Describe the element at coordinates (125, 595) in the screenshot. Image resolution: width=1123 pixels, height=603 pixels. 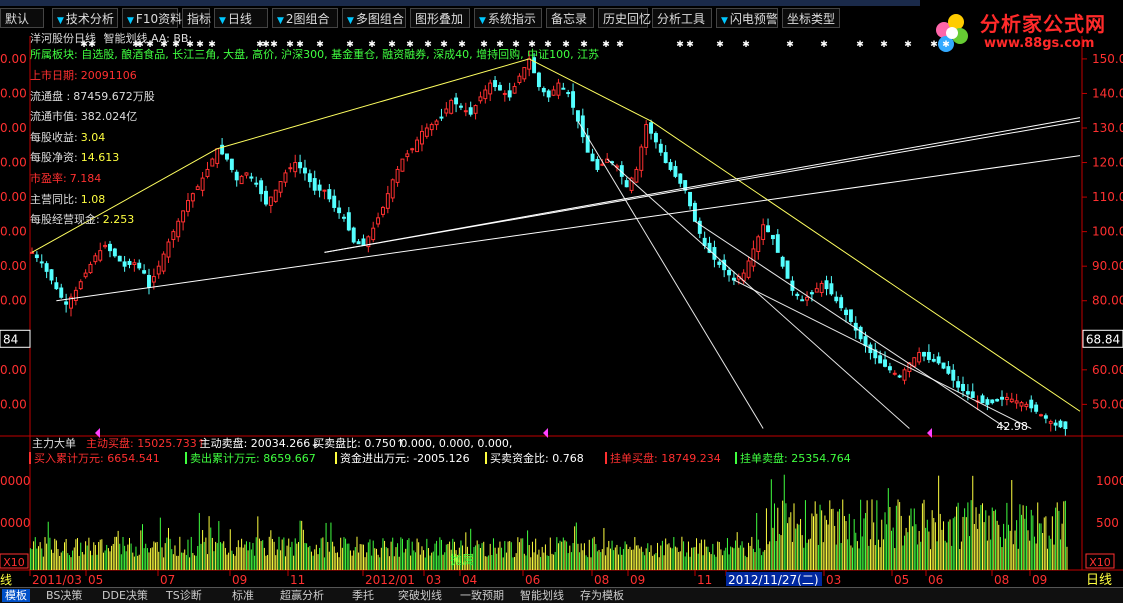
I see `bottom-tab: DDE决策` at that location.